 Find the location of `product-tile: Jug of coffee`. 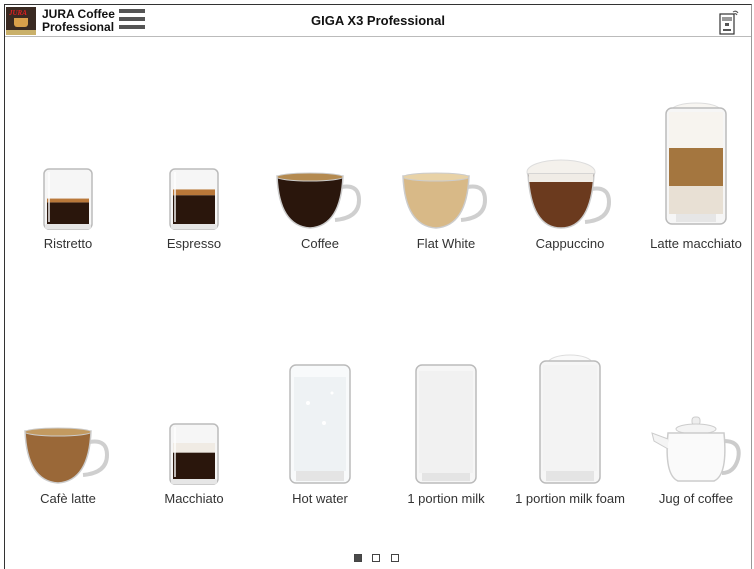

product-tile: Jug of coffee is located at coordinates (694, 425).